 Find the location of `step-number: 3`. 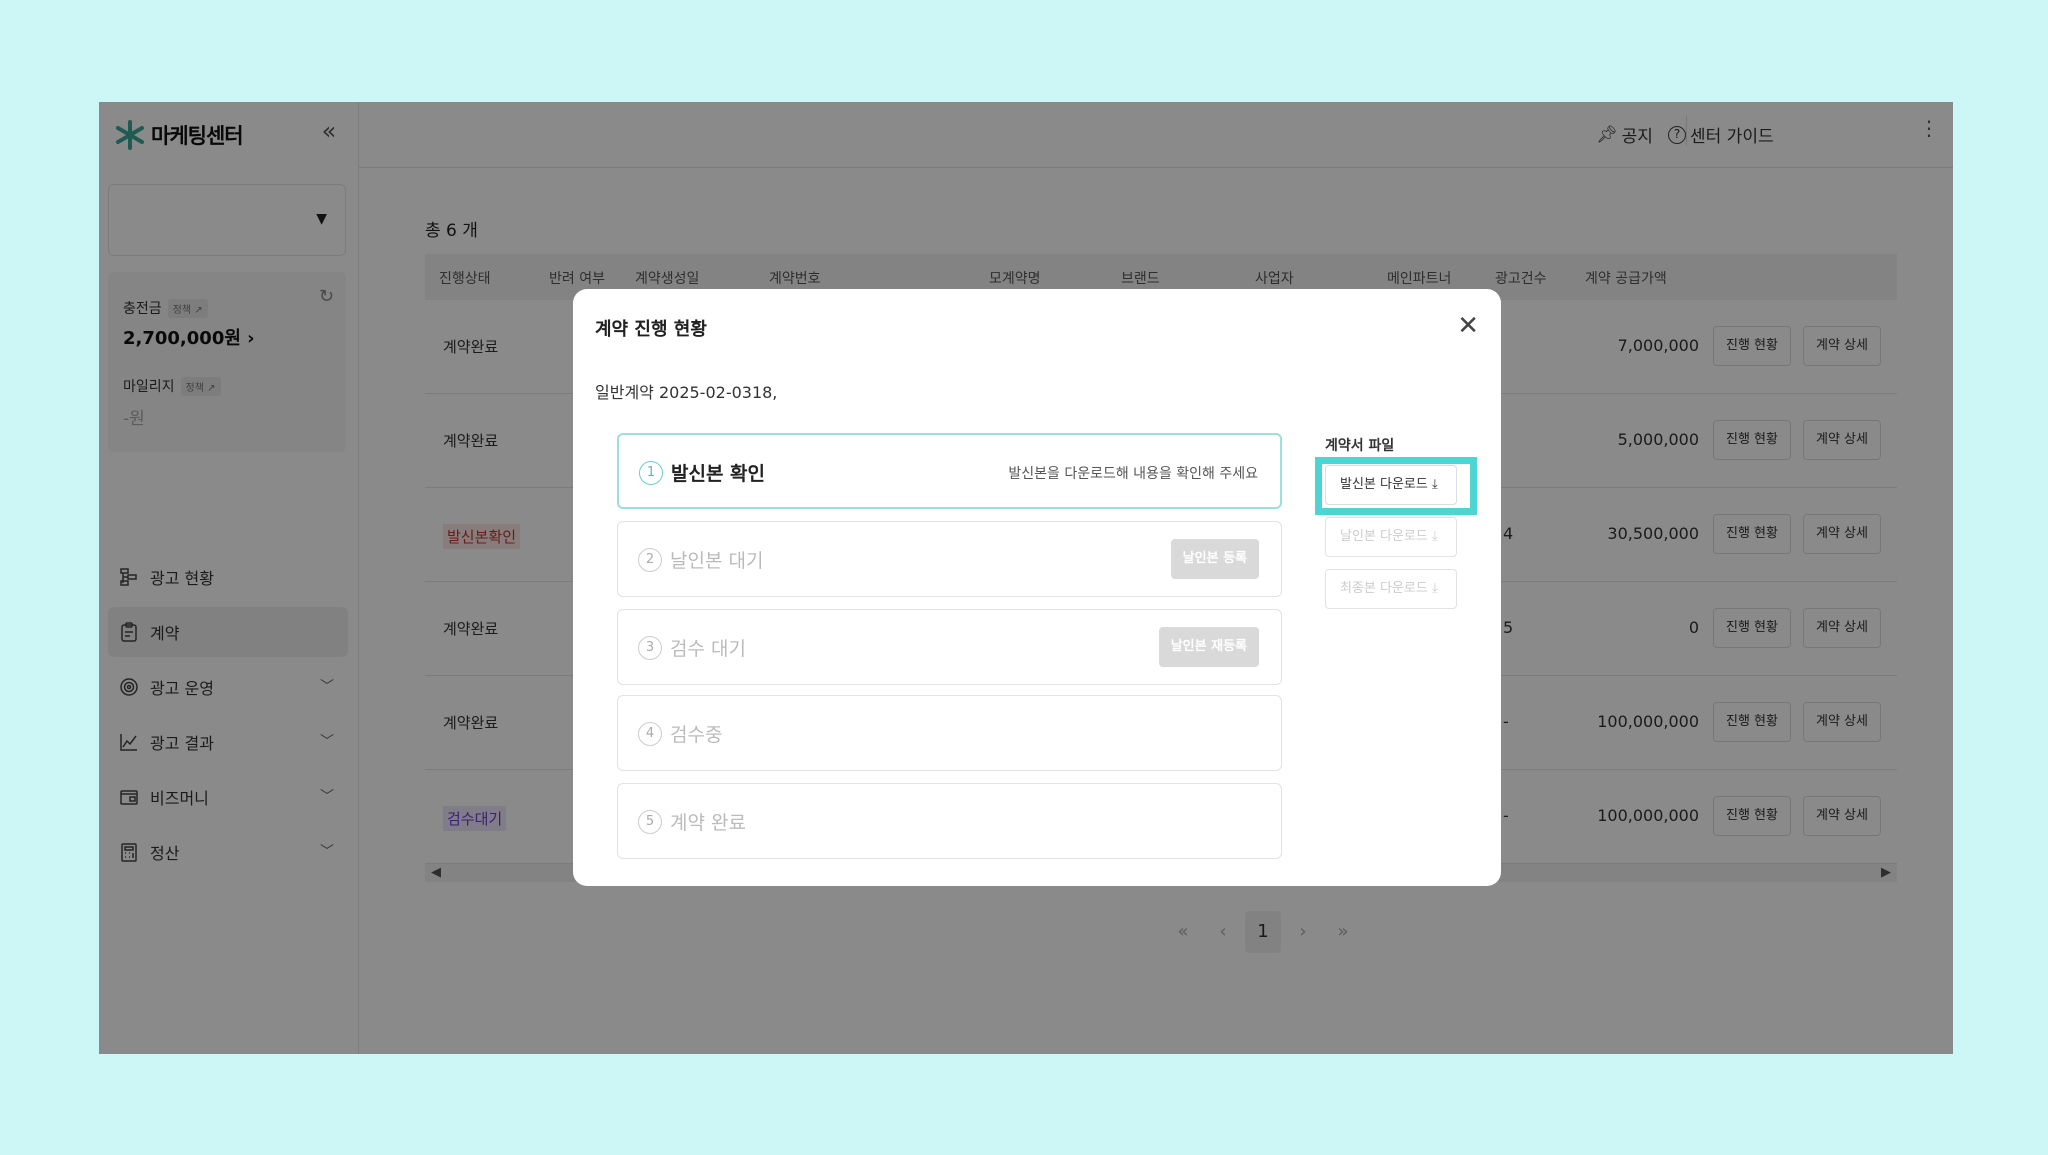

step-number: 3 is located at coordinates (650, 648).